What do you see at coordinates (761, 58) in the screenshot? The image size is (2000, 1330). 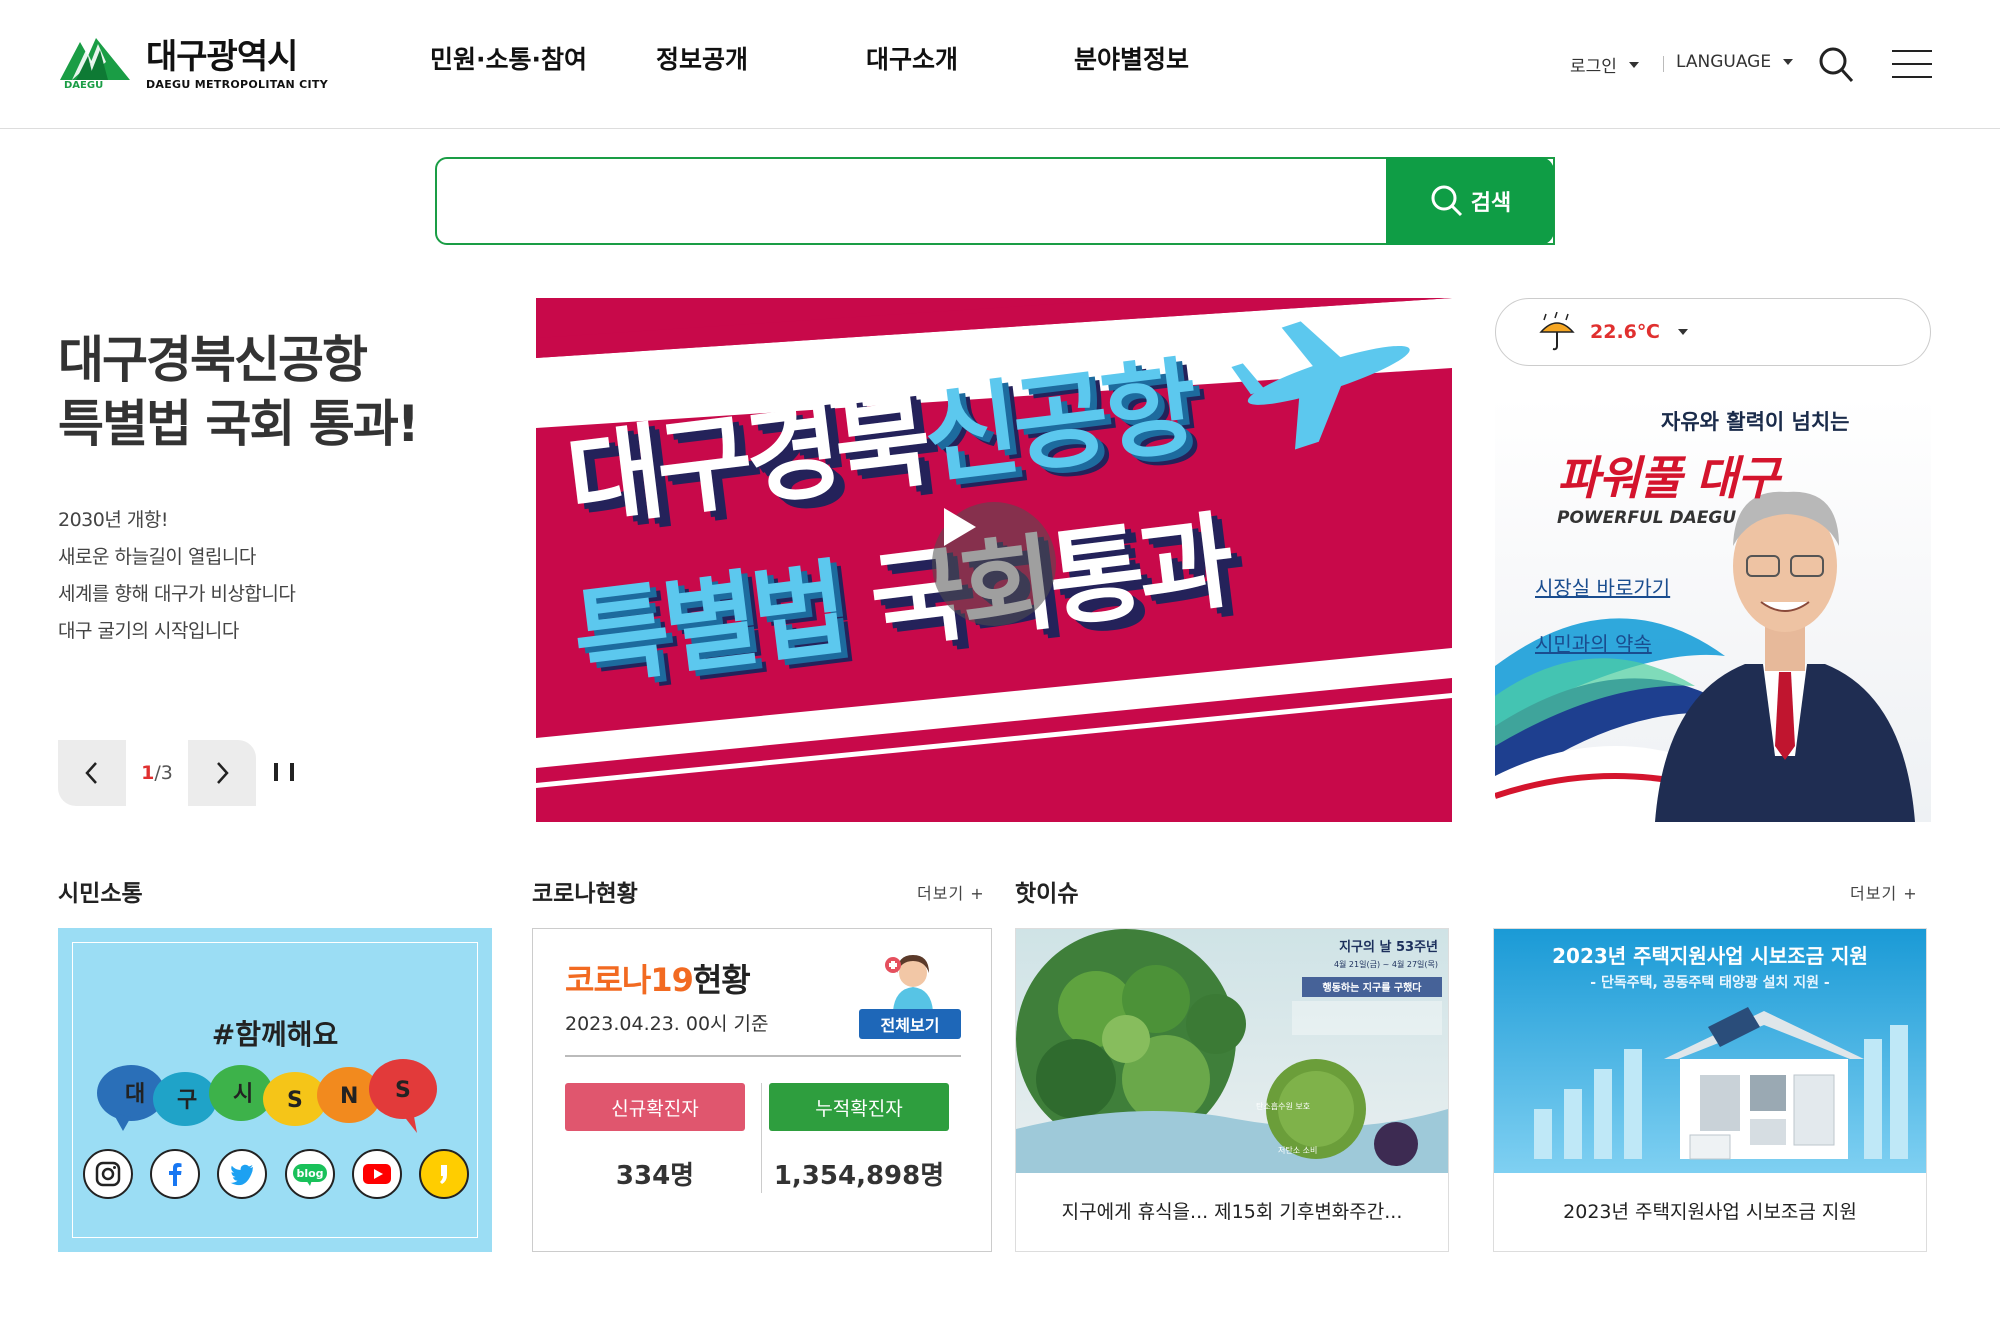 I see `nav-item-info: 정보공개` at bounding box center [761, 58].